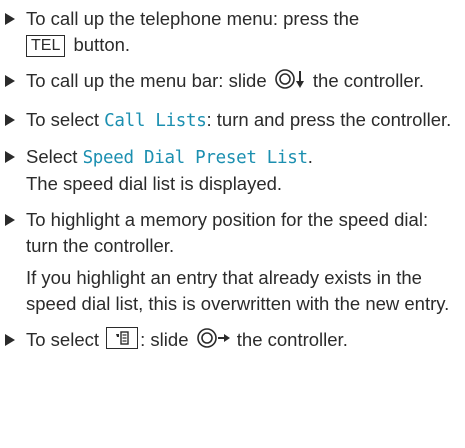 The image size is (465, 448). Describe the element at coordinates (195, 158) in the screenshot. I see `menu-item-speed-dial-preset-list: Speed Dial Preset List` at that location.